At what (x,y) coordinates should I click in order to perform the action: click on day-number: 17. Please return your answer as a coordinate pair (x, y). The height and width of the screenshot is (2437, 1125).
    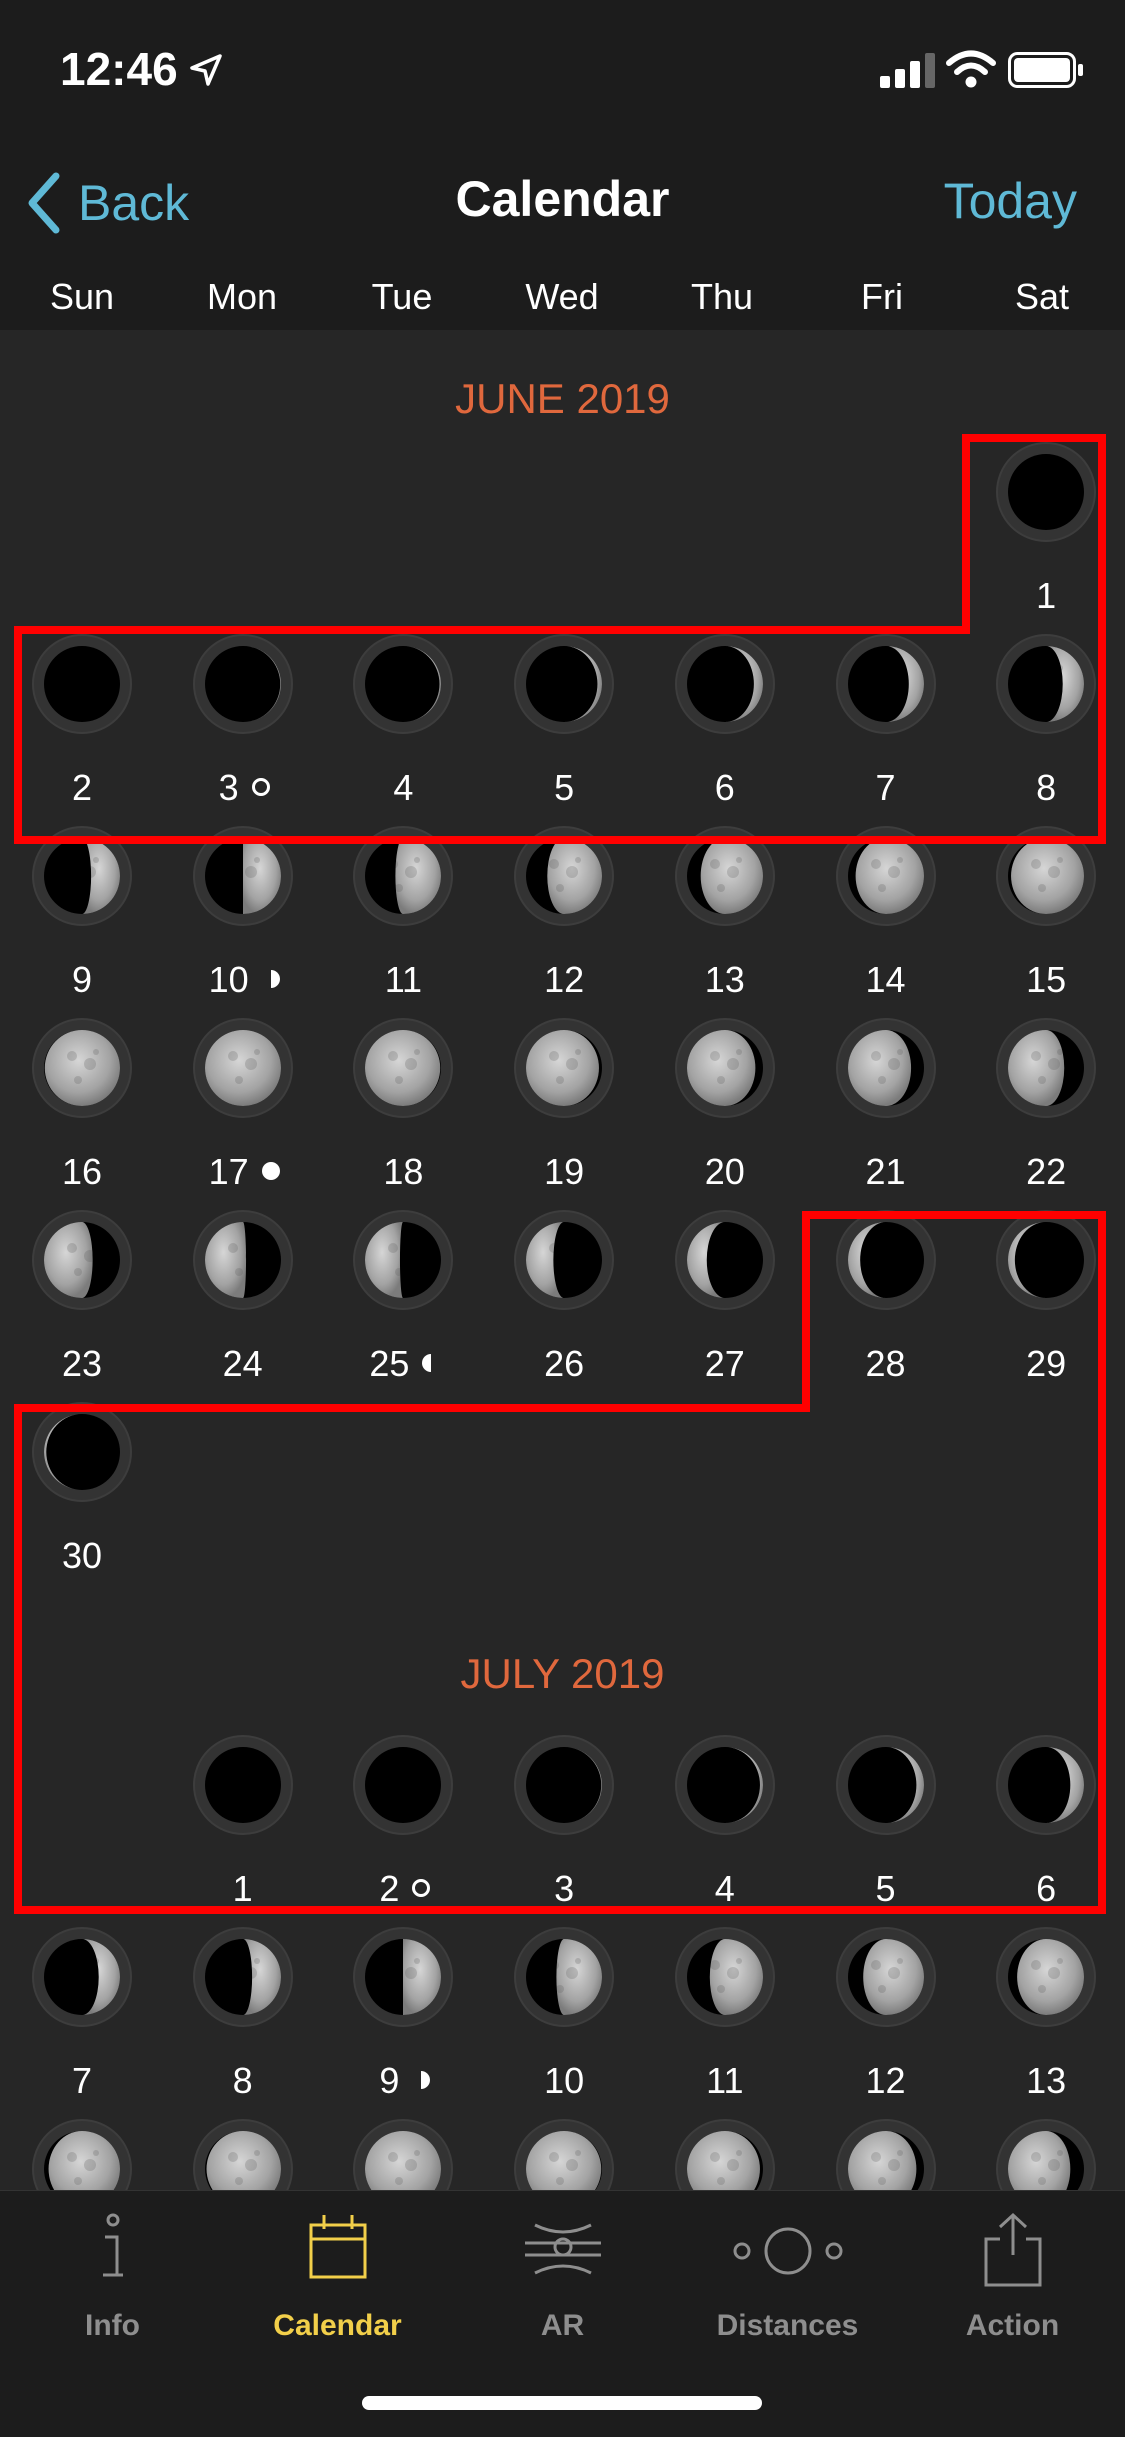
    Looking at the image, I should click on (228, 1171).